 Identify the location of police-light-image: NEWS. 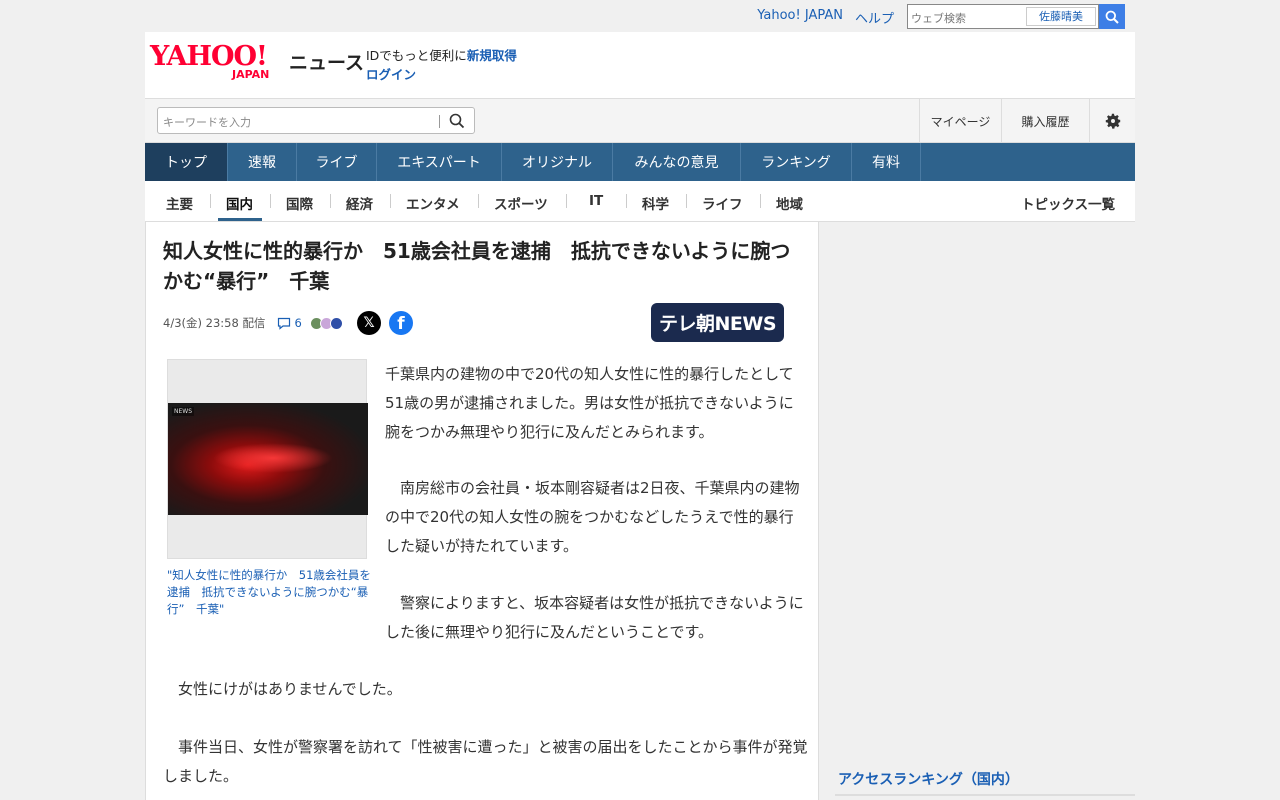
(268, 459).